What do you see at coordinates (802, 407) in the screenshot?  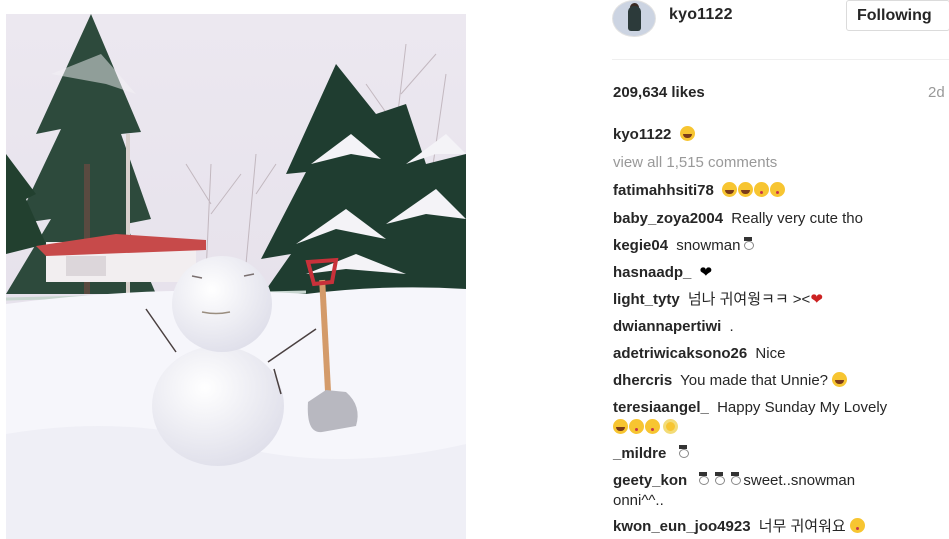 I see `comment-text: Happy Sunday My Lovely` at bounding box center [802, 407].